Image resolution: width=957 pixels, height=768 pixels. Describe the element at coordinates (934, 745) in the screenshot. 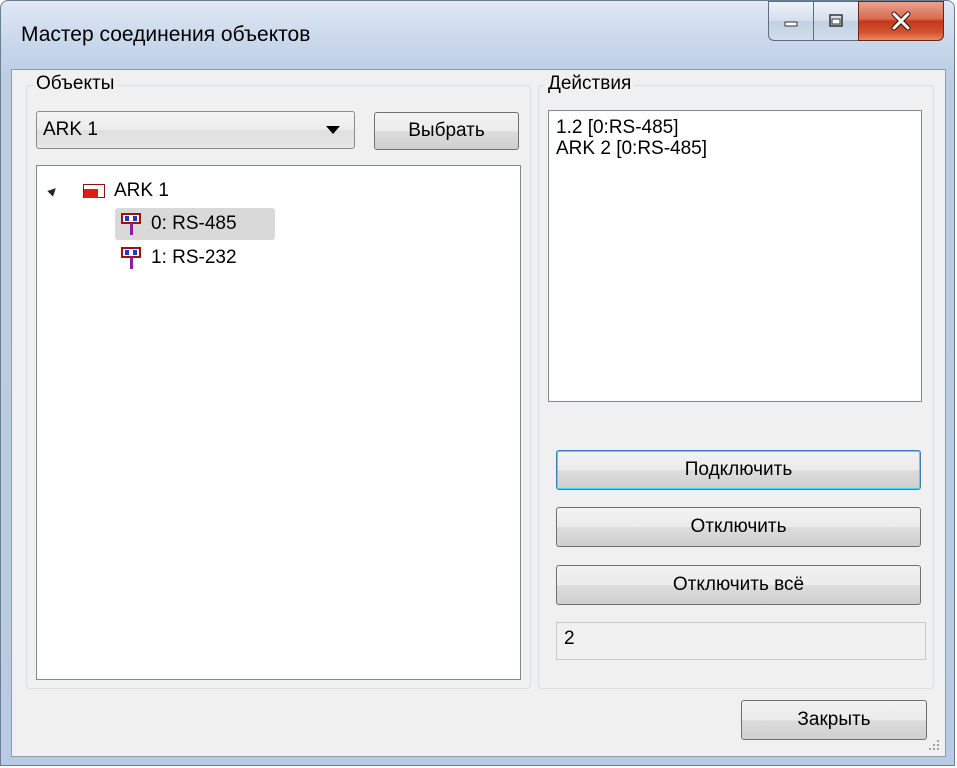

I see `resize-grip-icon` at that location.